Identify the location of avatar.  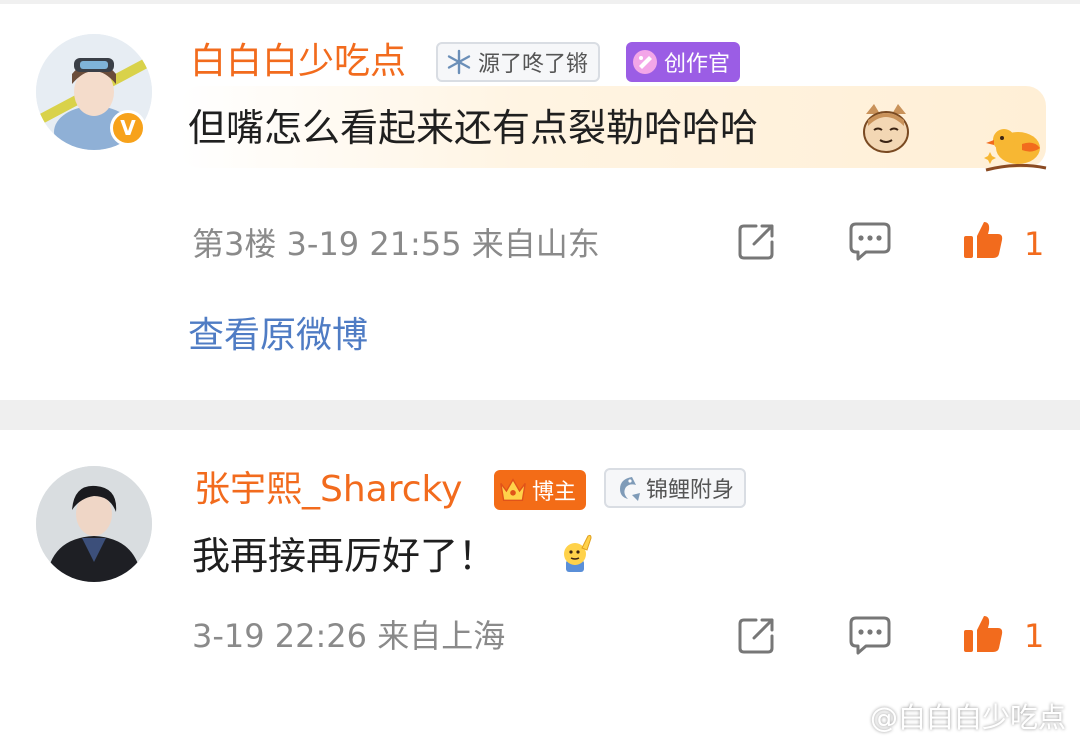
(94, 524).